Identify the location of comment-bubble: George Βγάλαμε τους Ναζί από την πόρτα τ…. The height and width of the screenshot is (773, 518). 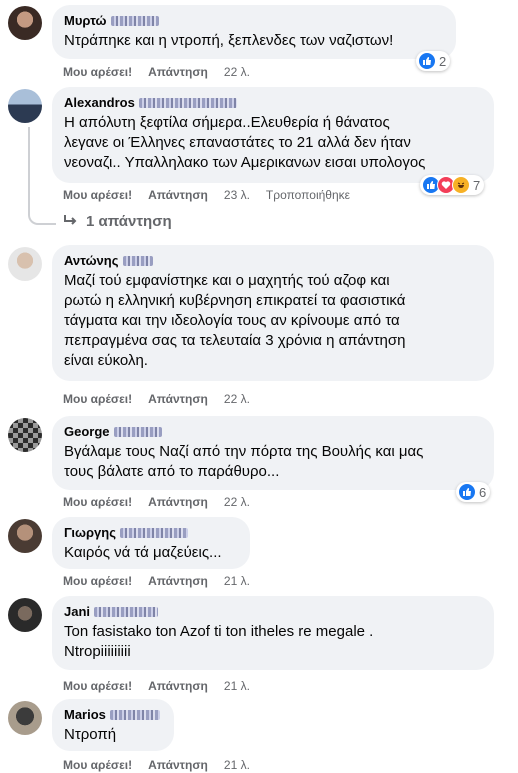
(273, 453).